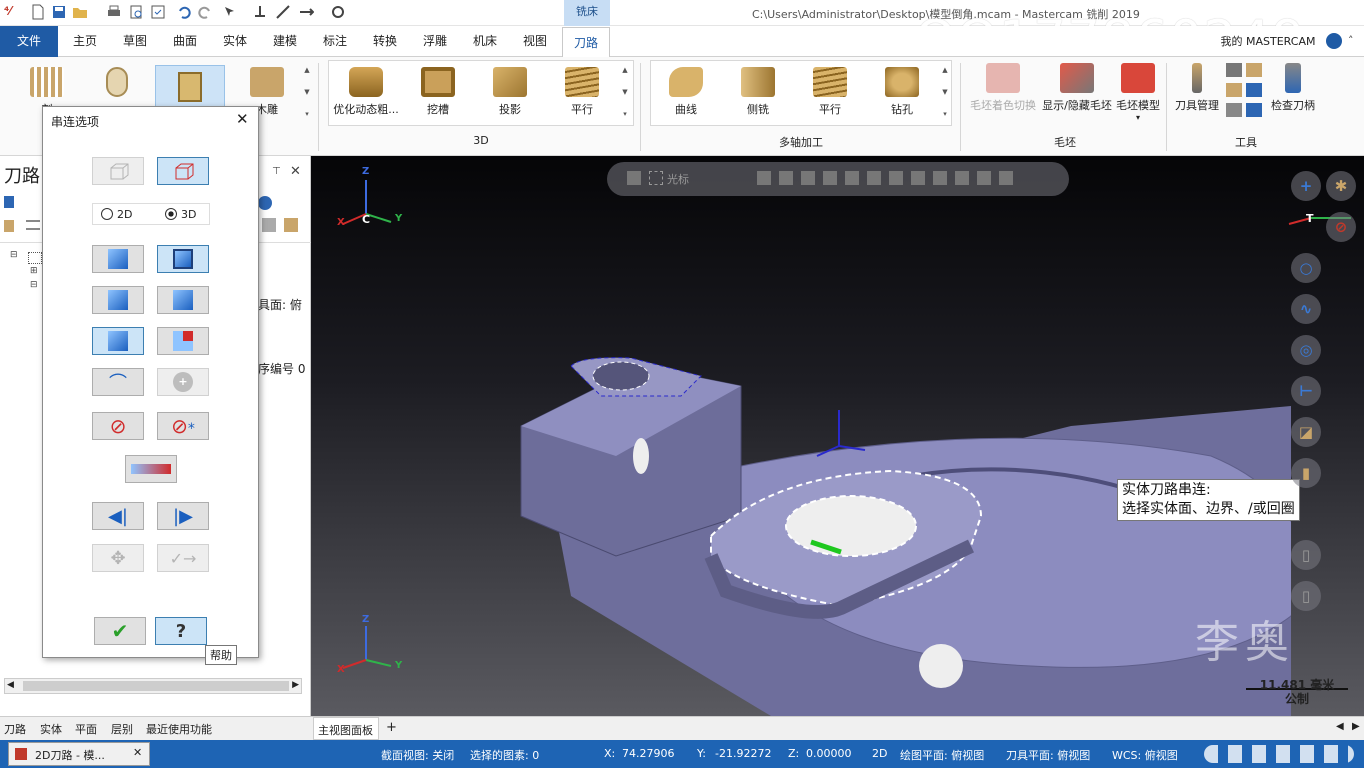  Describe the element at coordinates (1341, 186) in the screenshot. I see `gear-icon: ✱` at that location.